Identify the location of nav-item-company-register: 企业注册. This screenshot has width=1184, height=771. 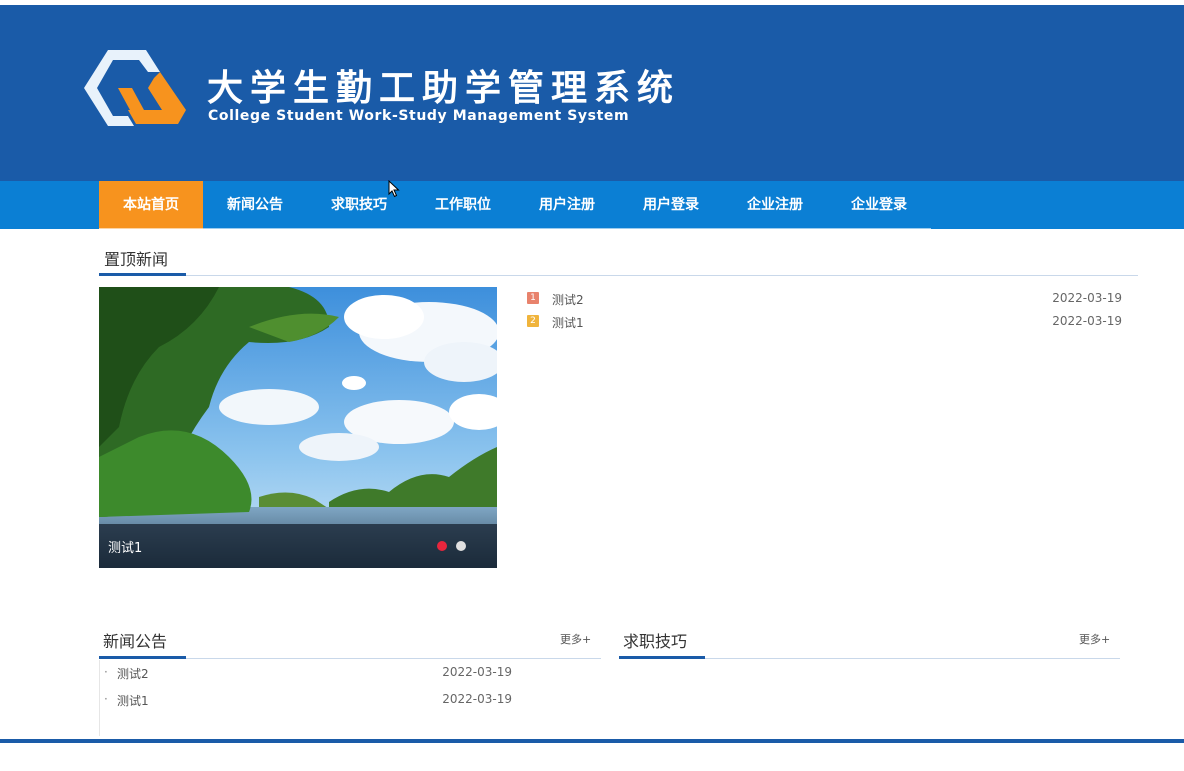
(775, 205).